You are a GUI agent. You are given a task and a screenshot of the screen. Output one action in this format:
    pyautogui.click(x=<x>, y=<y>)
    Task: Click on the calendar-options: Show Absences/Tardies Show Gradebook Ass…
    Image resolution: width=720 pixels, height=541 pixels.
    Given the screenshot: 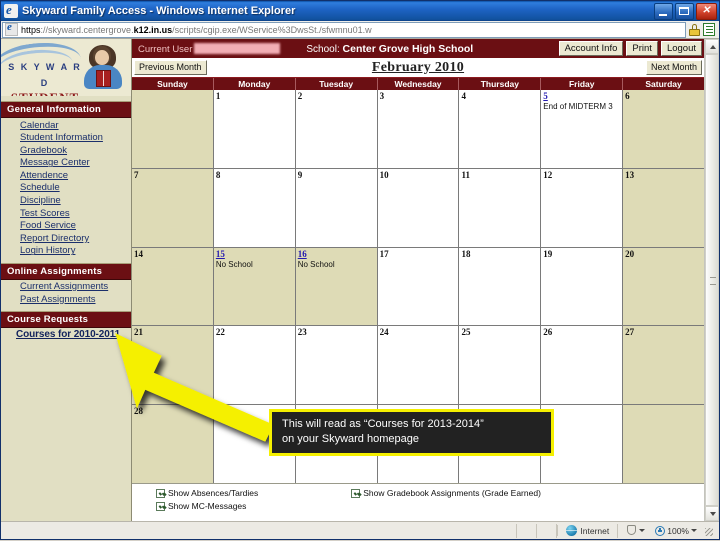 What is the action you would take?
    pyautogui.click(x=418, y=502)
    